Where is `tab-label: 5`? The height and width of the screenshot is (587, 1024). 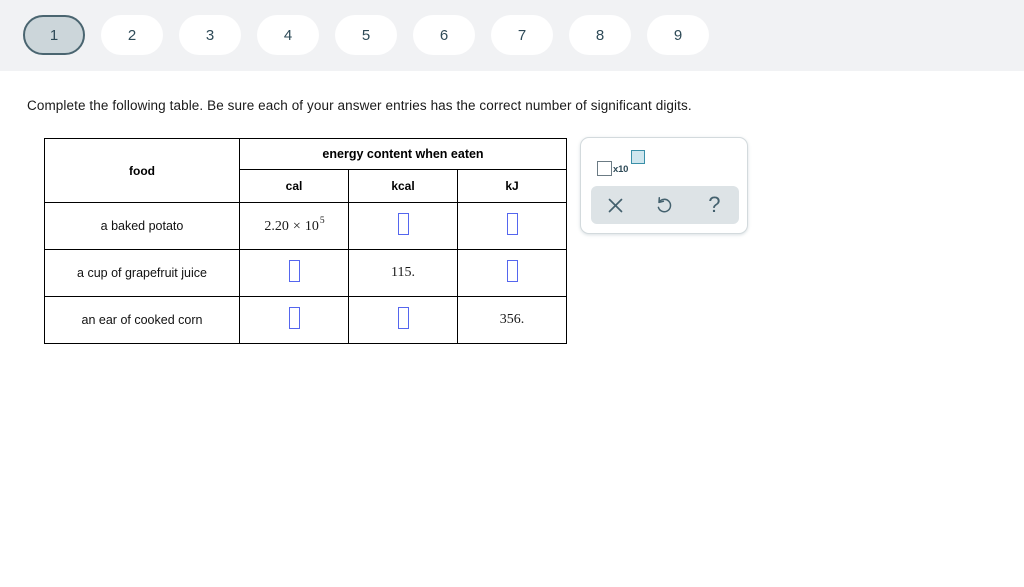 tab-label: 5 is located at coordinates (366, 35).